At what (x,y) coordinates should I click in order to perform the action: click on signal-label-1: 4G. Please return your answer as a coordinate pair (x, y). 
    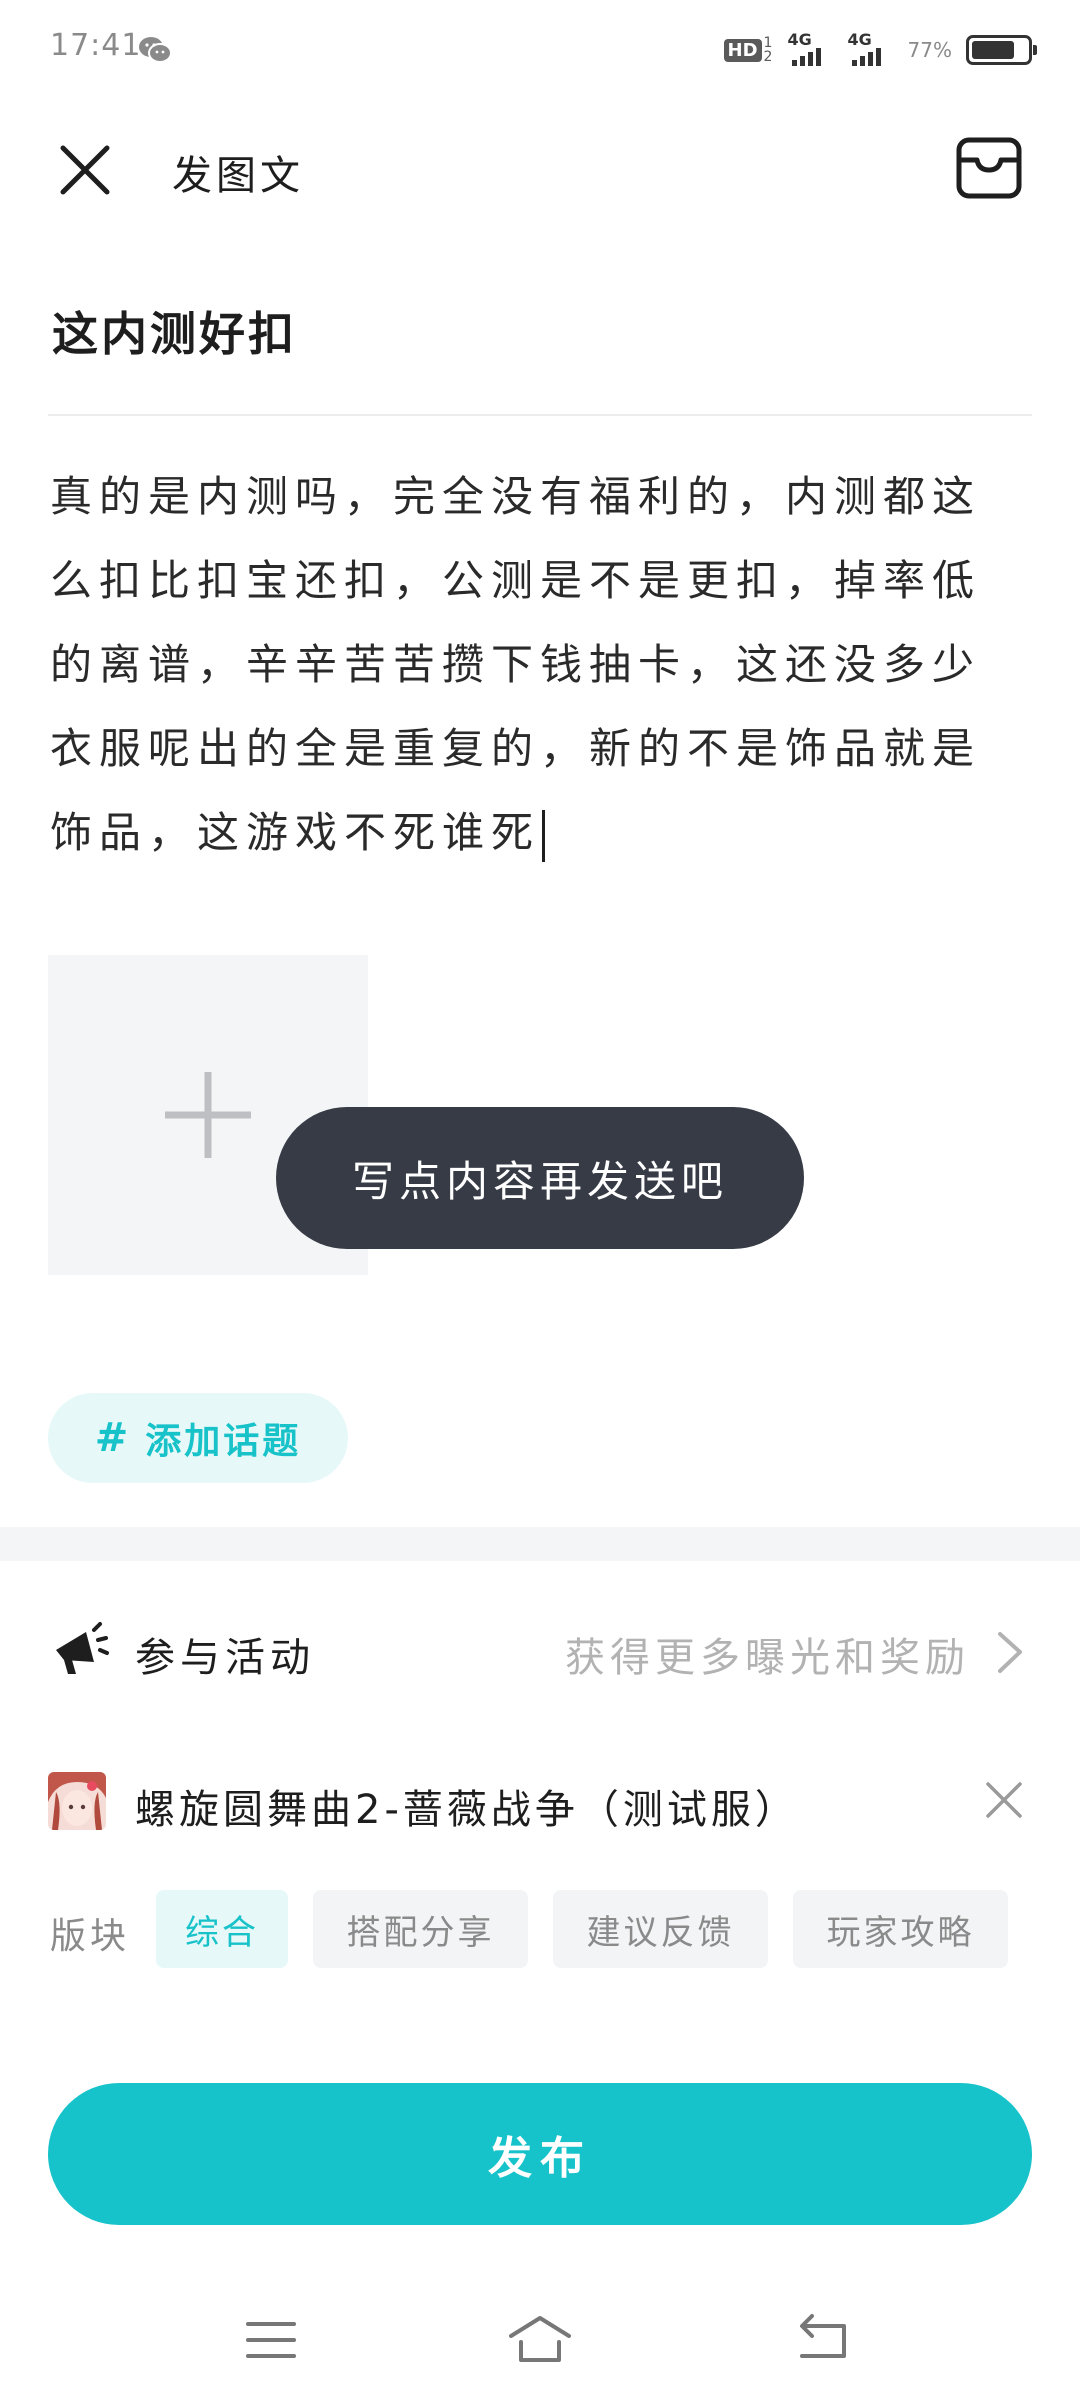
    Looking at the image, I should click on (799, 39).